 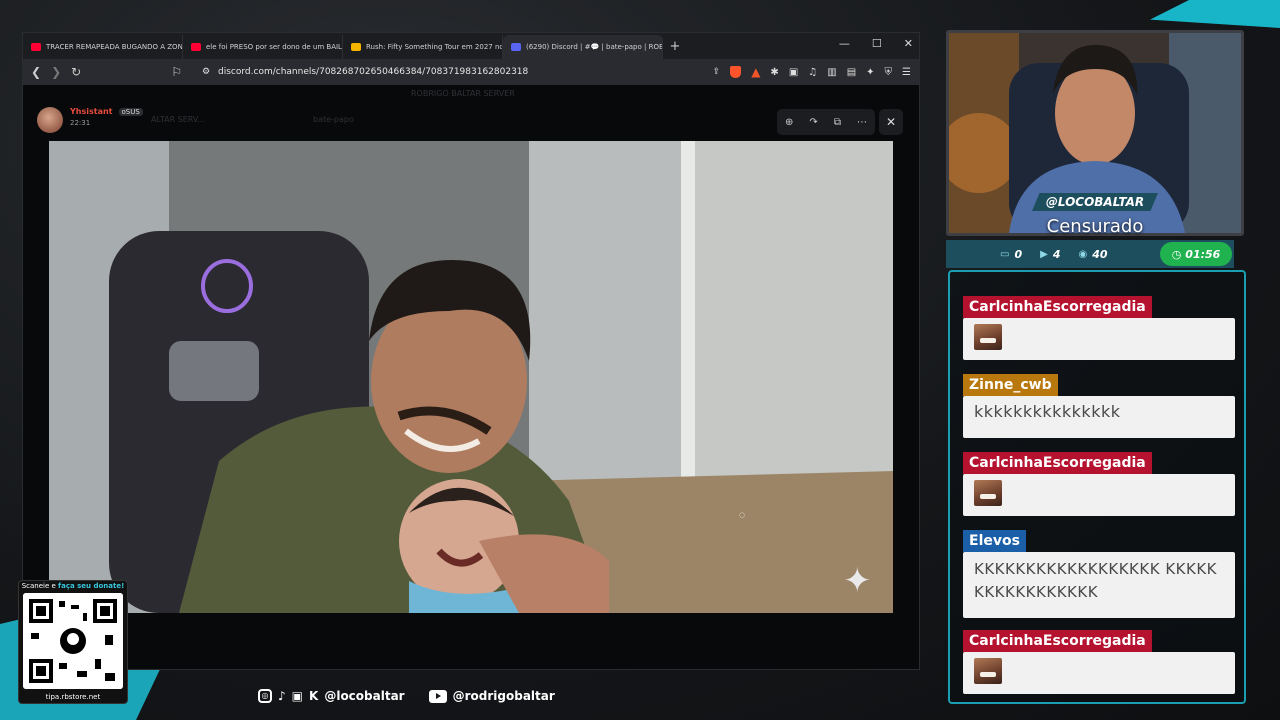 I want to click on avatar, so click(x=50, y=120).